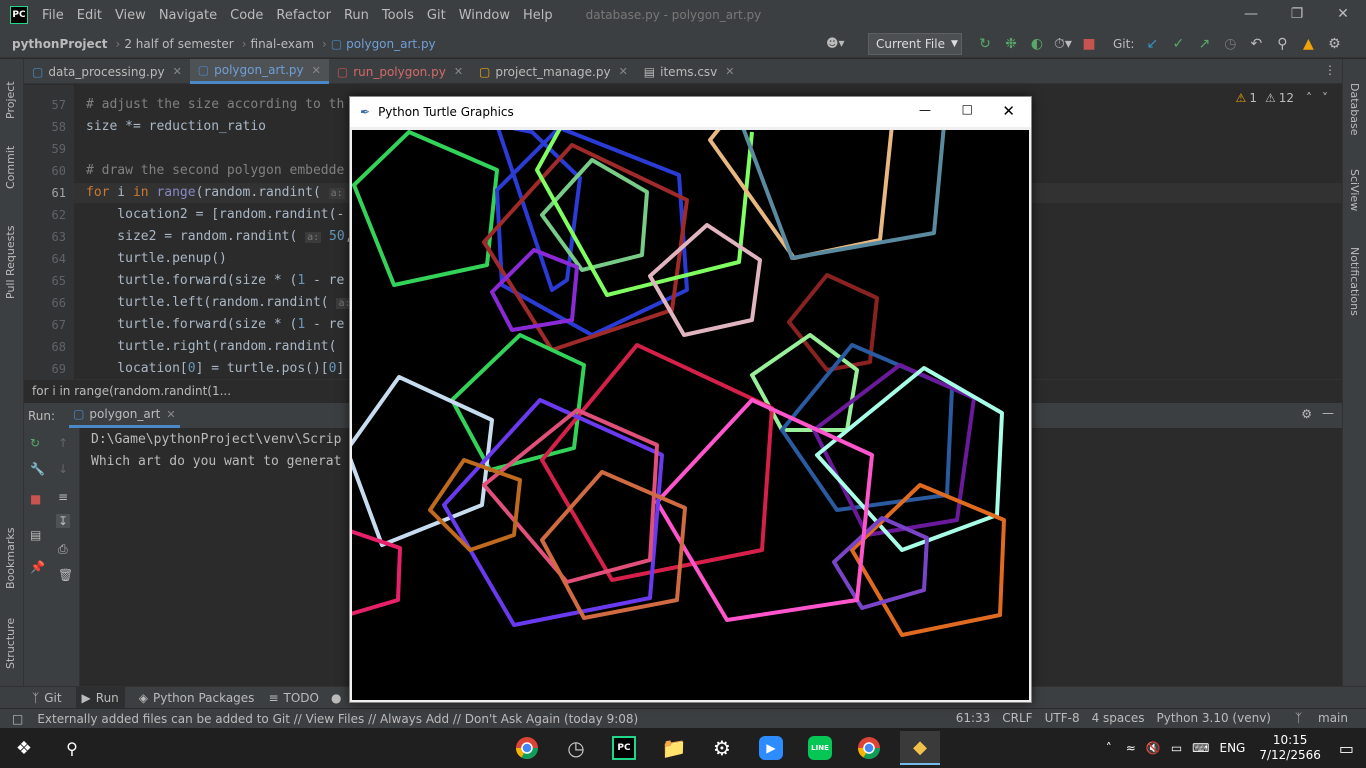 This screenshot has height=768, width=1366. I want to click on line-app-icon: LINE, so click(820, 748).